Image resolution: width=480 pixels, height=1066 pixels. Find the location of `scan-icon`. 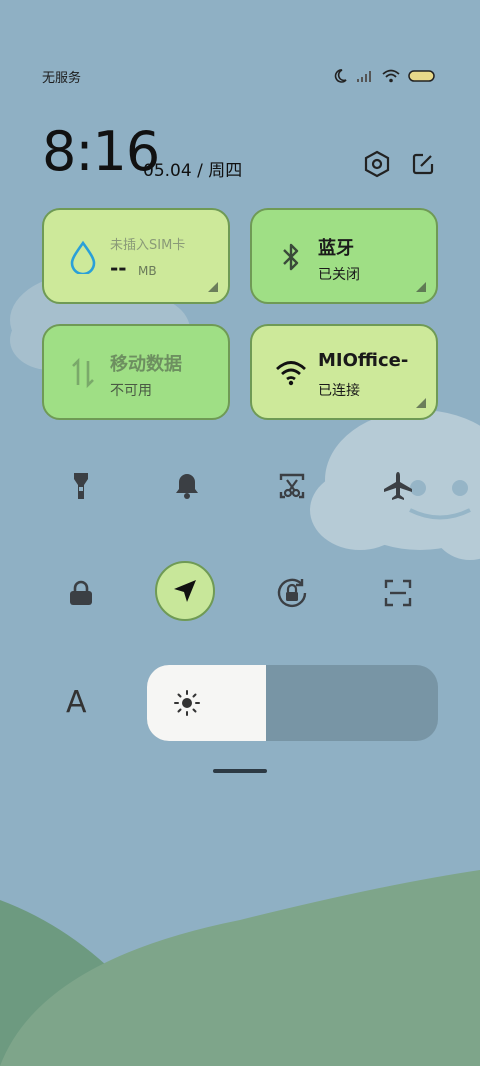

scan-icon is located at coordinates (398, 593).